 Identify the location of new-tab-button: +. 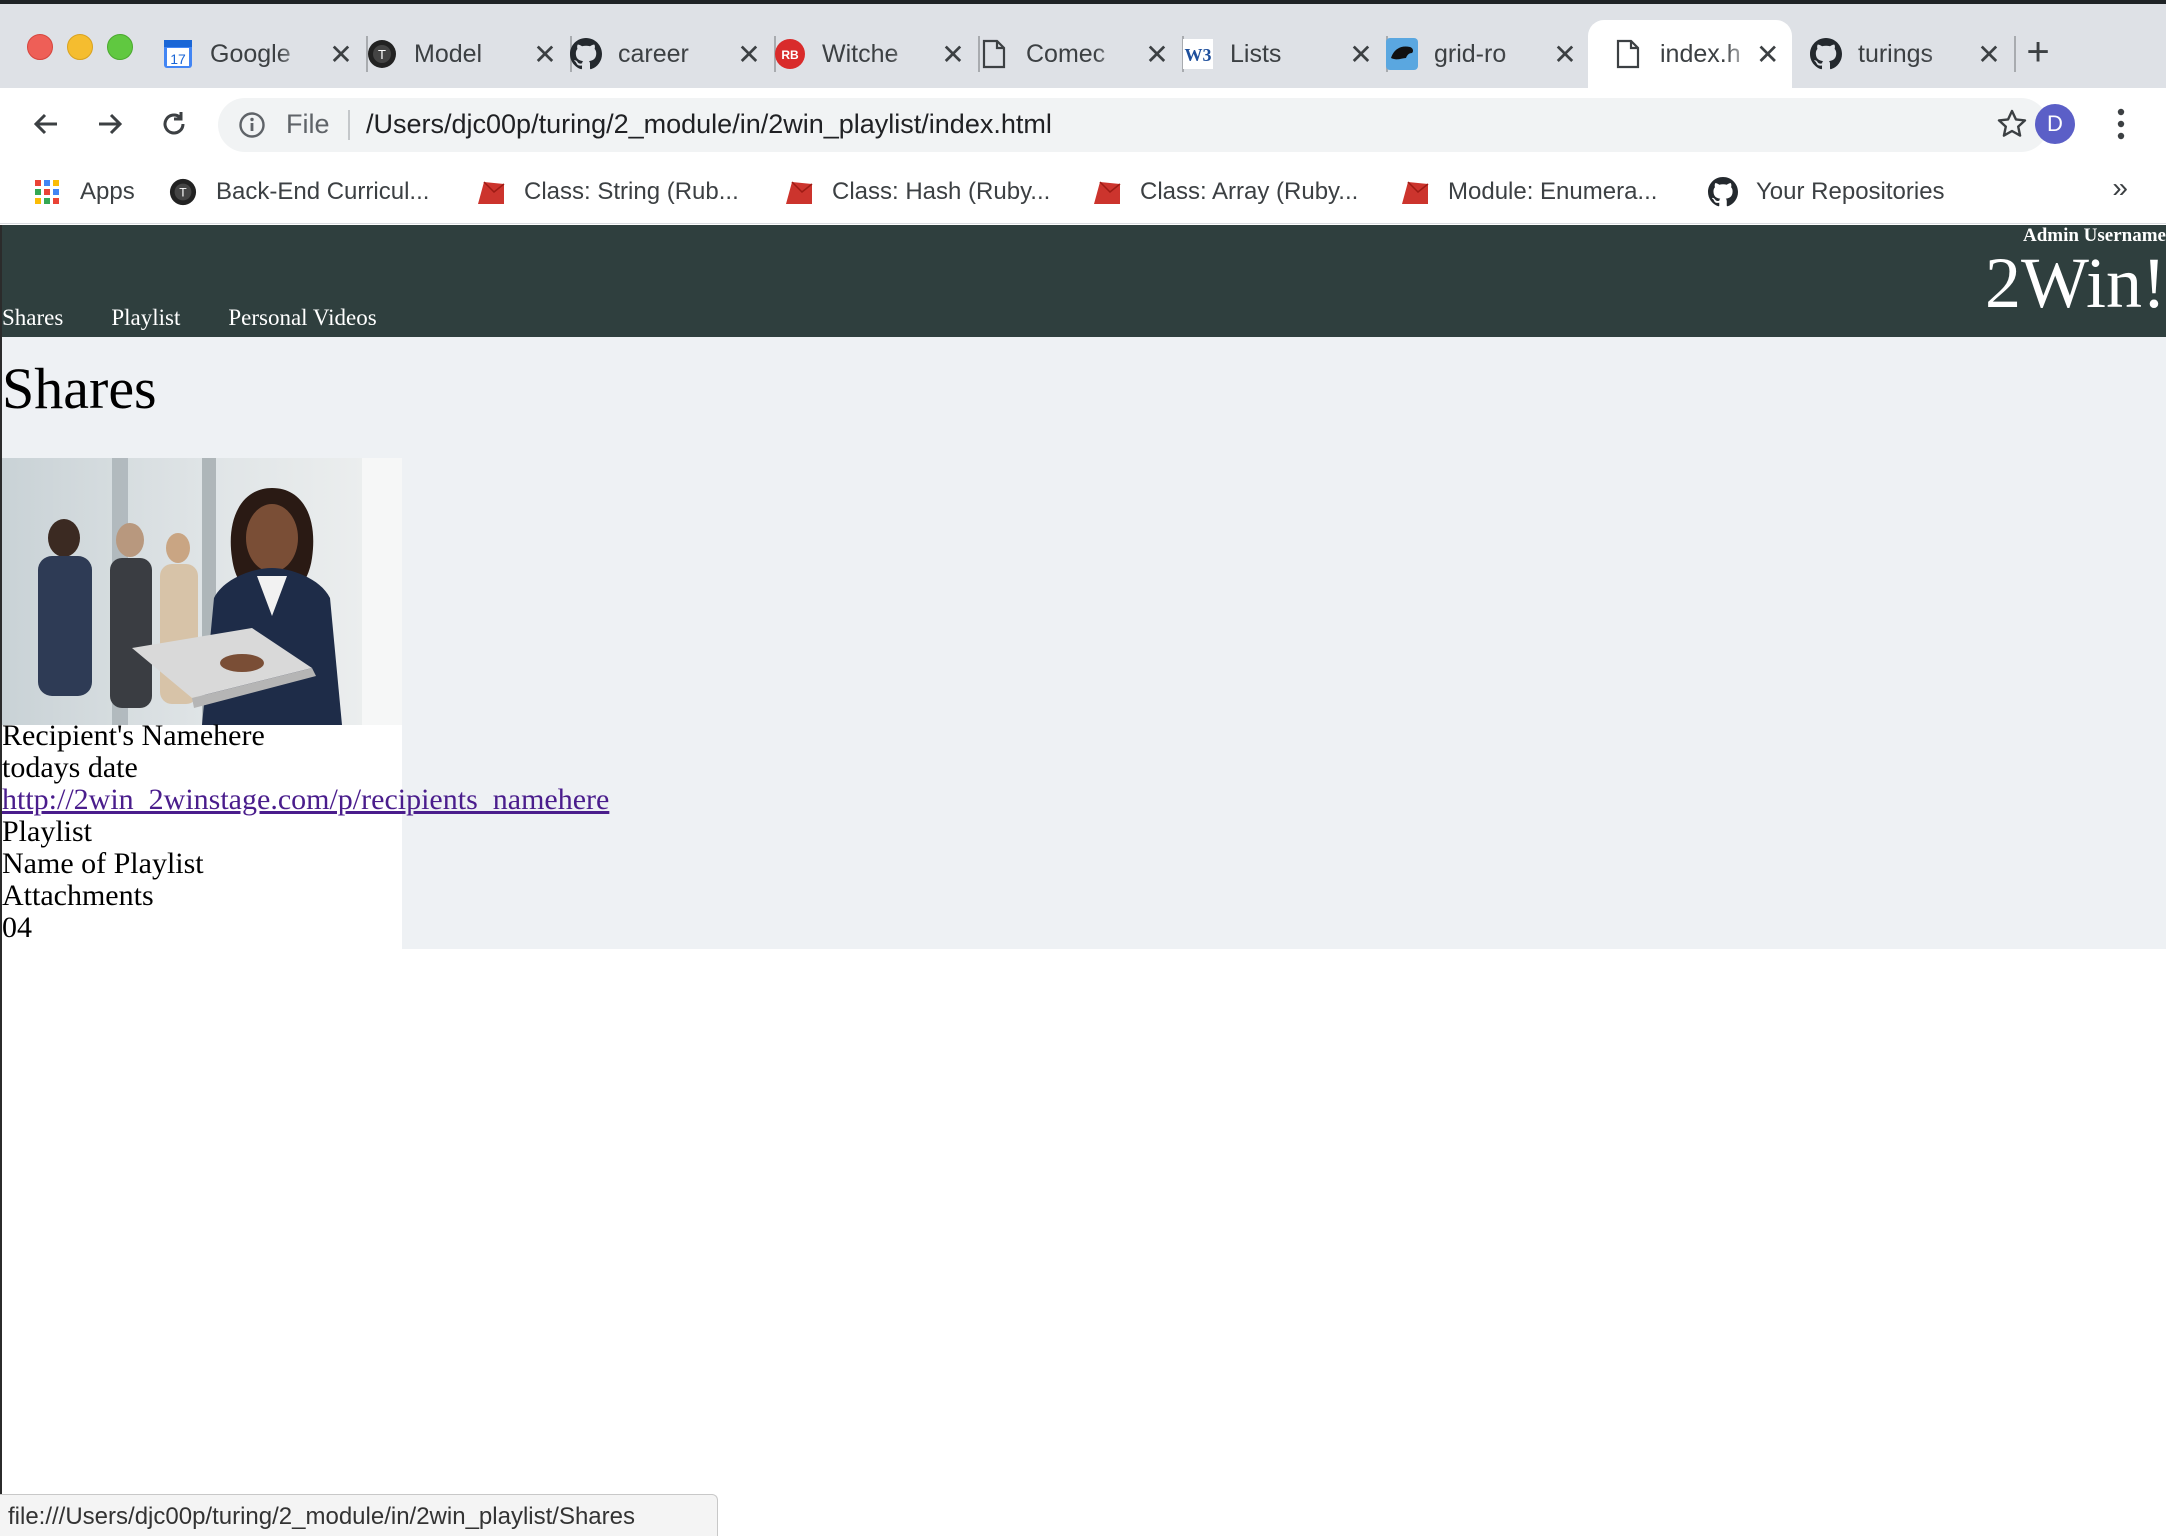
(2038, 52).